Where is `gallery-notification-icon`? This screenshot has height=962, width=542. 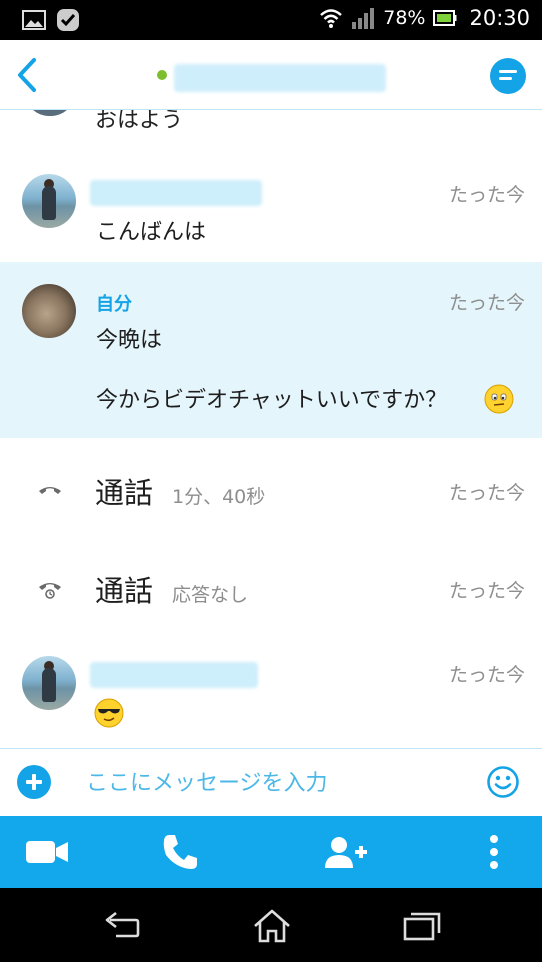 gallery-notification-icon is located at coordinates (34, 20).